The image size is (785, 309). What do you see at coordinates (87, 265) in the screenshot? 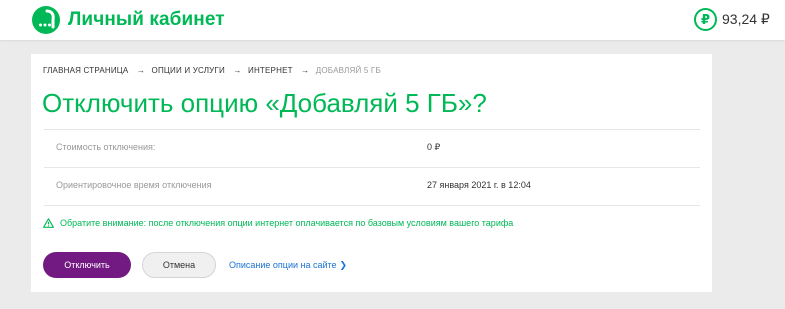
I see `disable-option-button: Отключить` at bounding box center [87, 265].